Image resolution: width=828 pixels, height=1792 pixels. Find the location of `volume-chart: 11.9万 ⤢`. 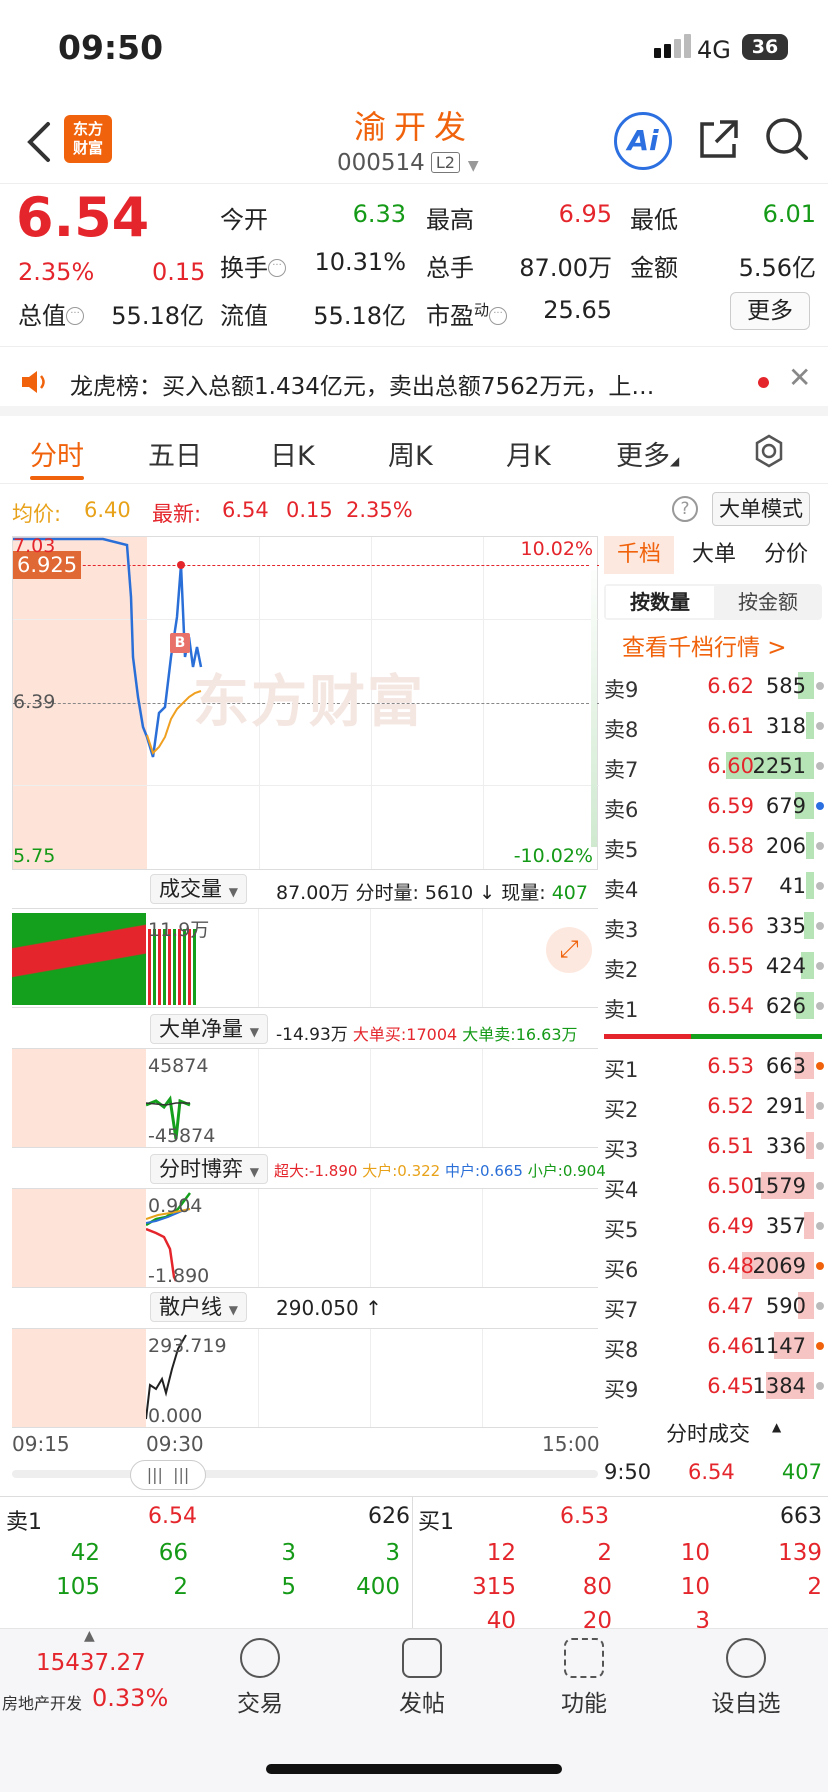

volume-chart: 11.9万 ⤢ is located at coordinates (305, 958).